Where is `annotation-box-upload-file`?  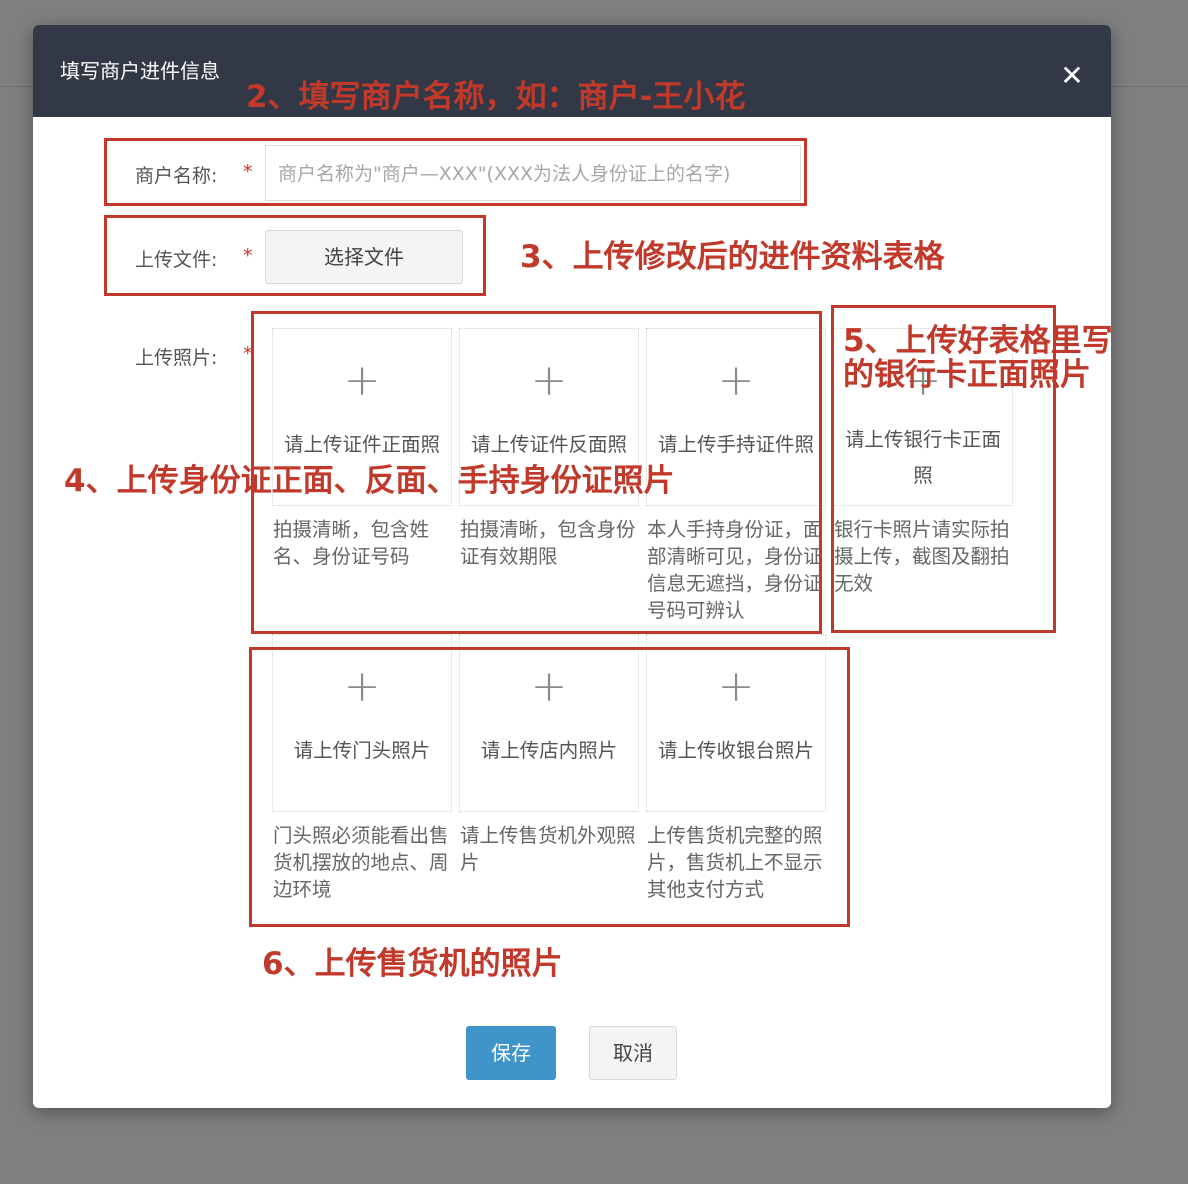
annotation-box-upload-file is located at coordinates (295, 255).